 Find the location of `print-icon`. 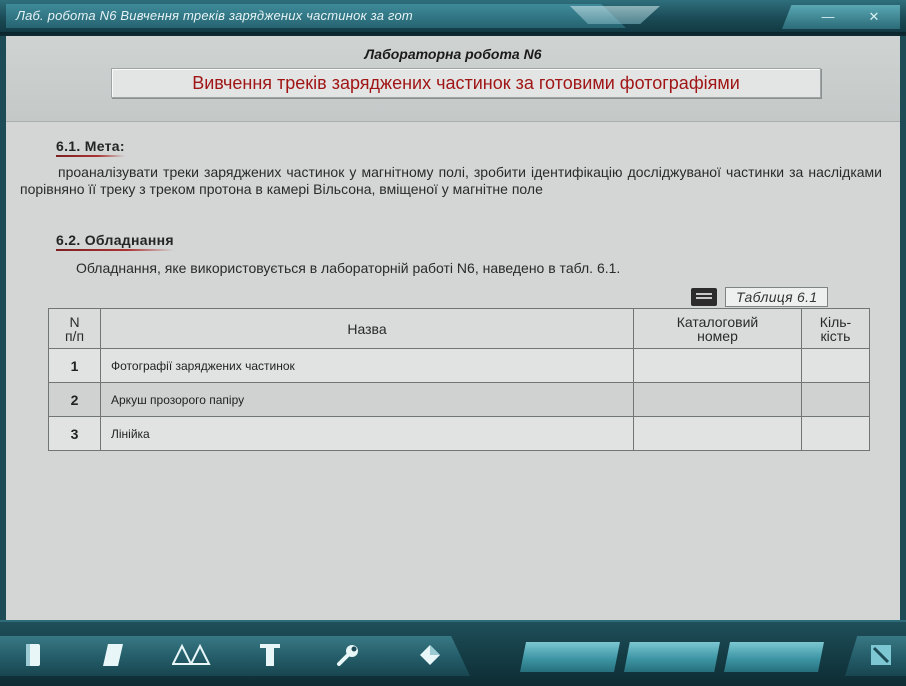

print-icon is located at coordinates (704, 297).